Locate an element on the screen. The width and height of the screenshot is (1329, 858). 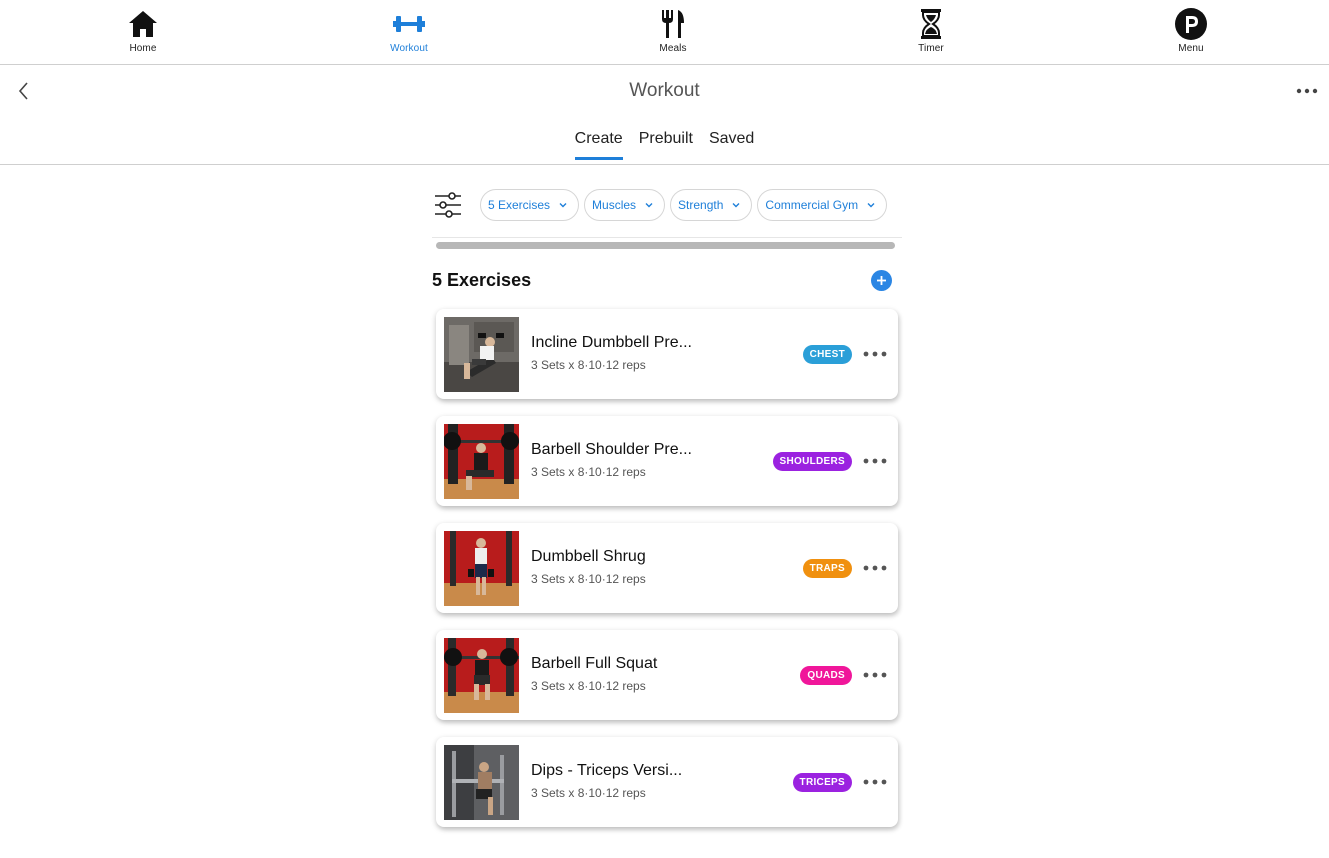
filter-chip-equipment: Commercial Gym is located at coordinates (822, 205).